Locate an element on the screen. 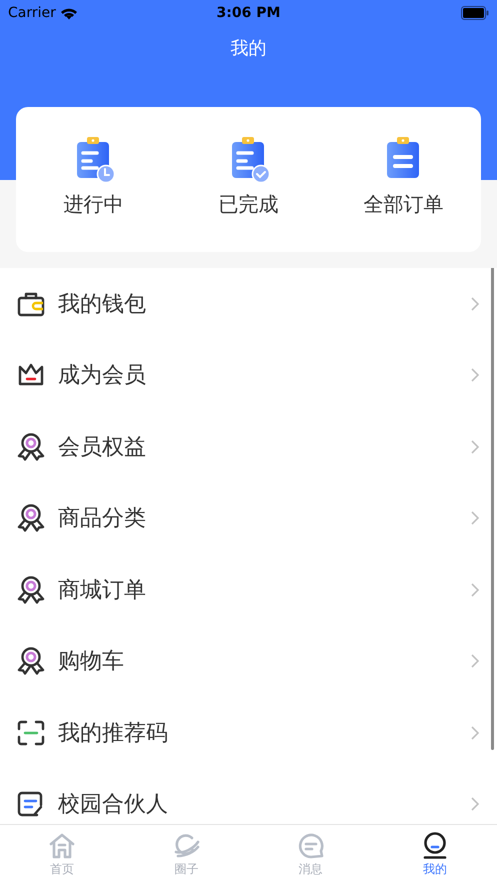  page-title: 我的 is located at coordinates (248, 48).